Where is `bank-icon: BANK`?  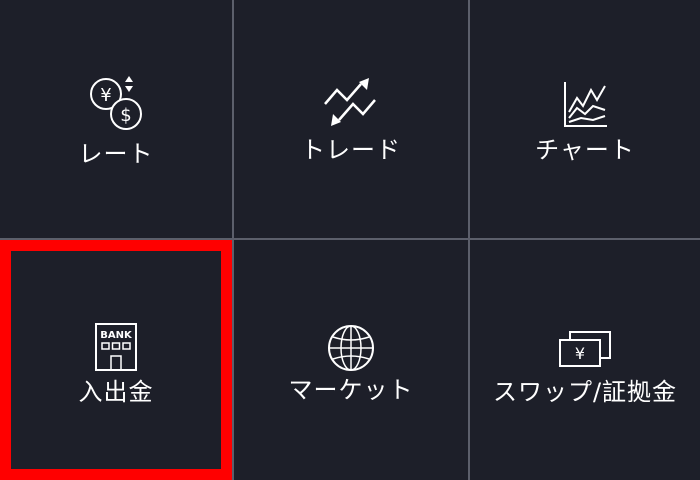 bank-icon: BANK is located at coordinates (116, 347).